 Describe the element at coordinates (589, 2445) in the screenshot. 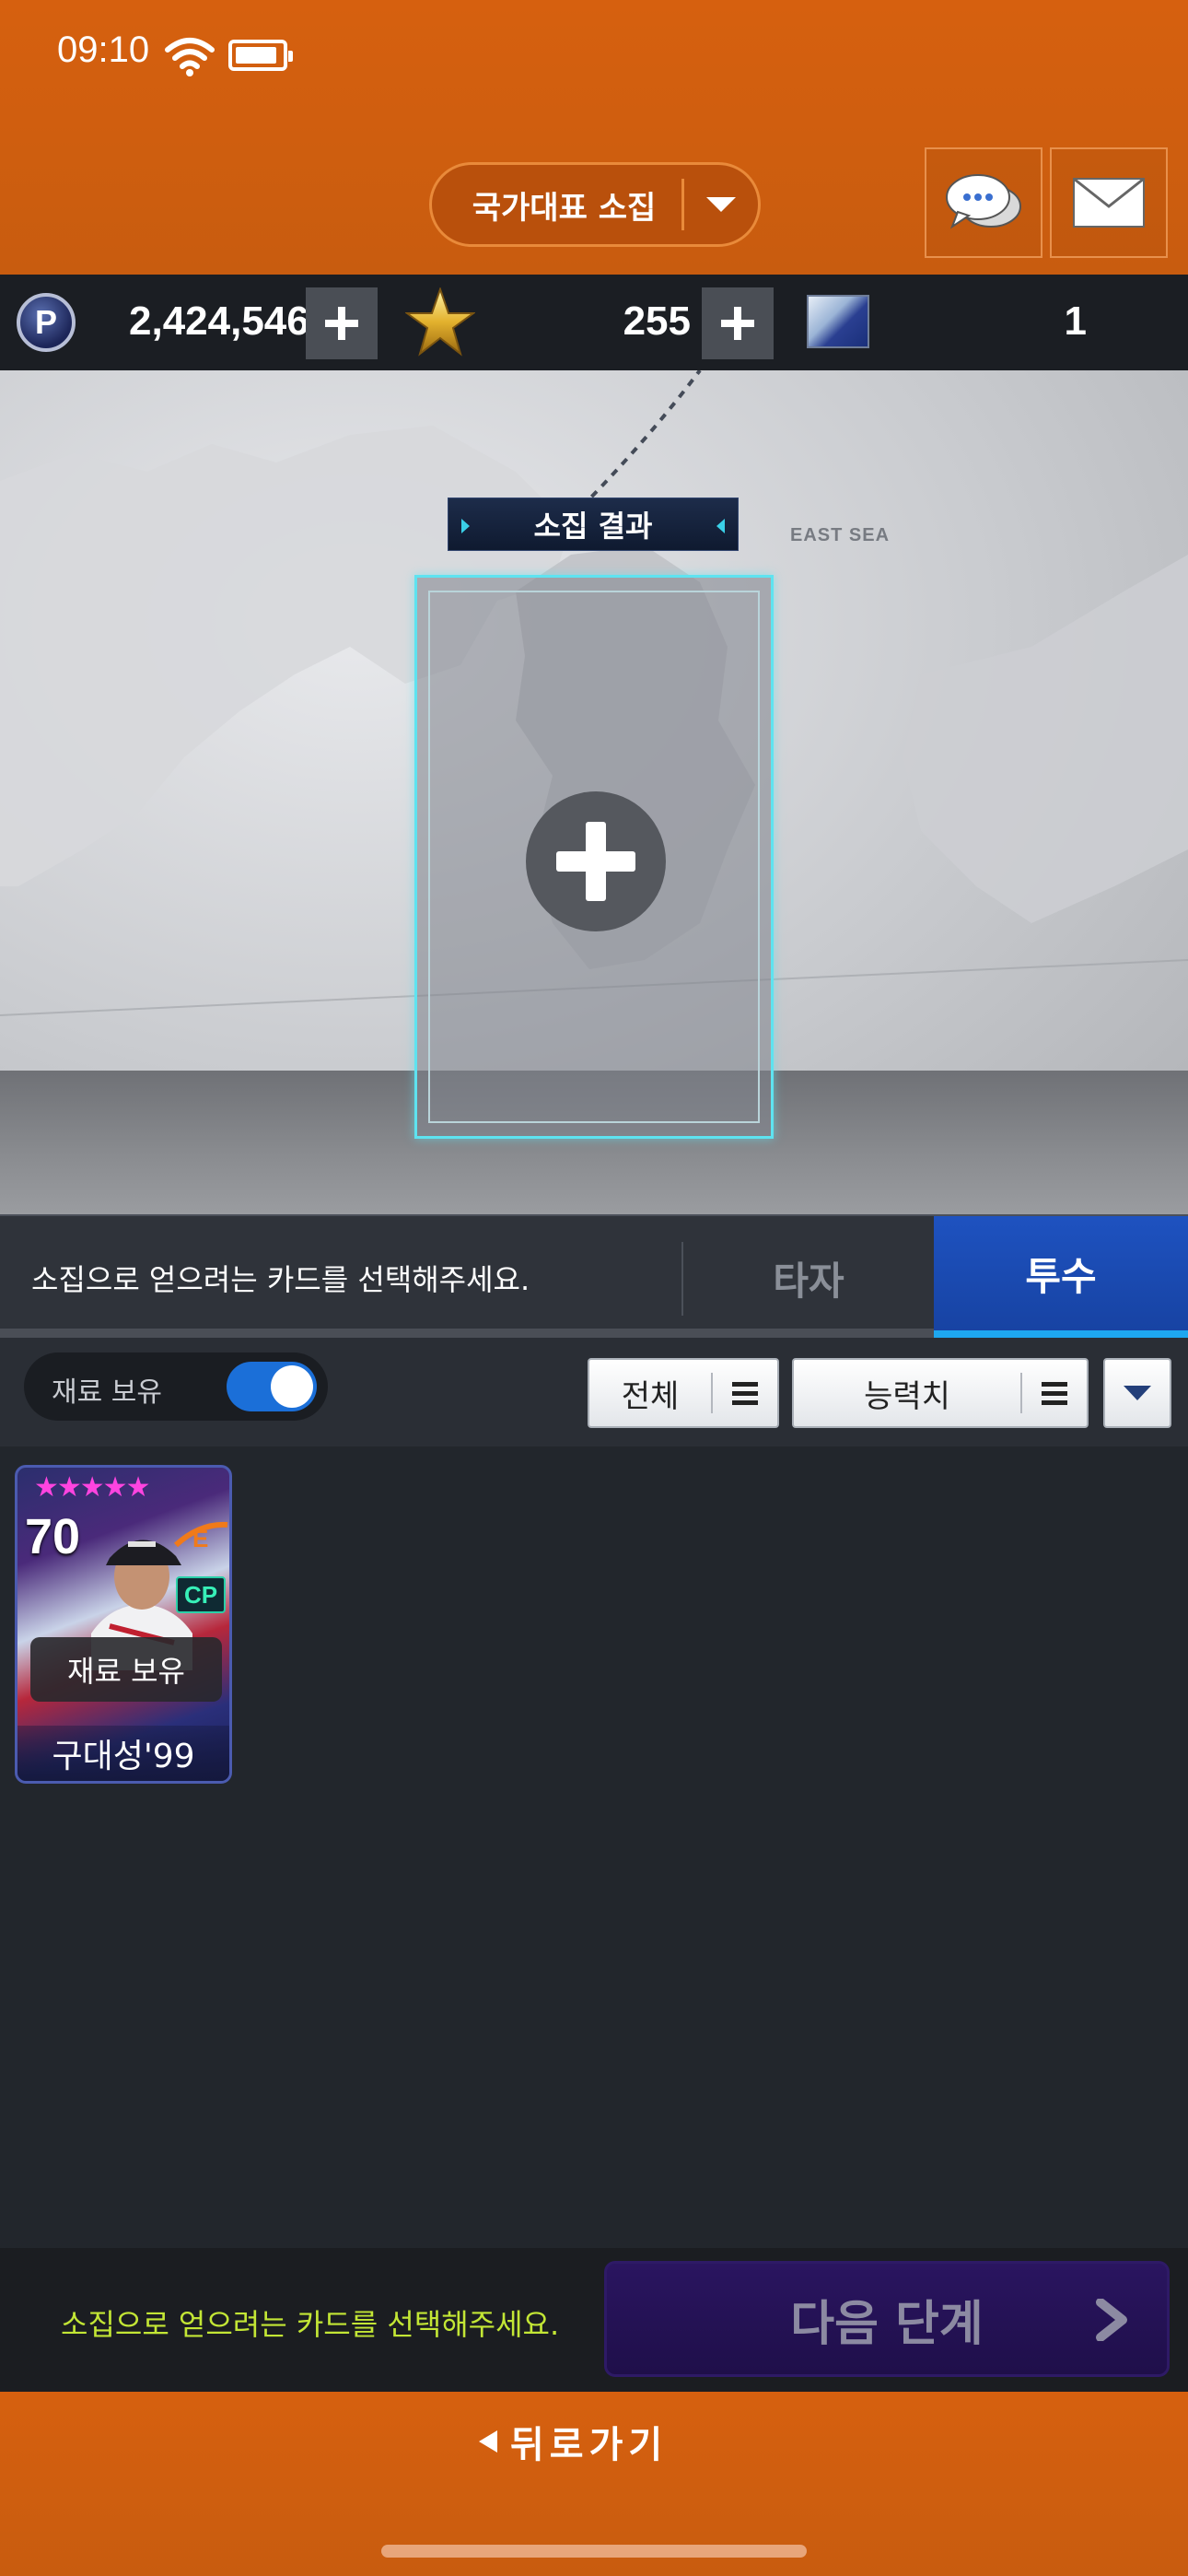

I see `back-label: 뒤로가기` at that location.